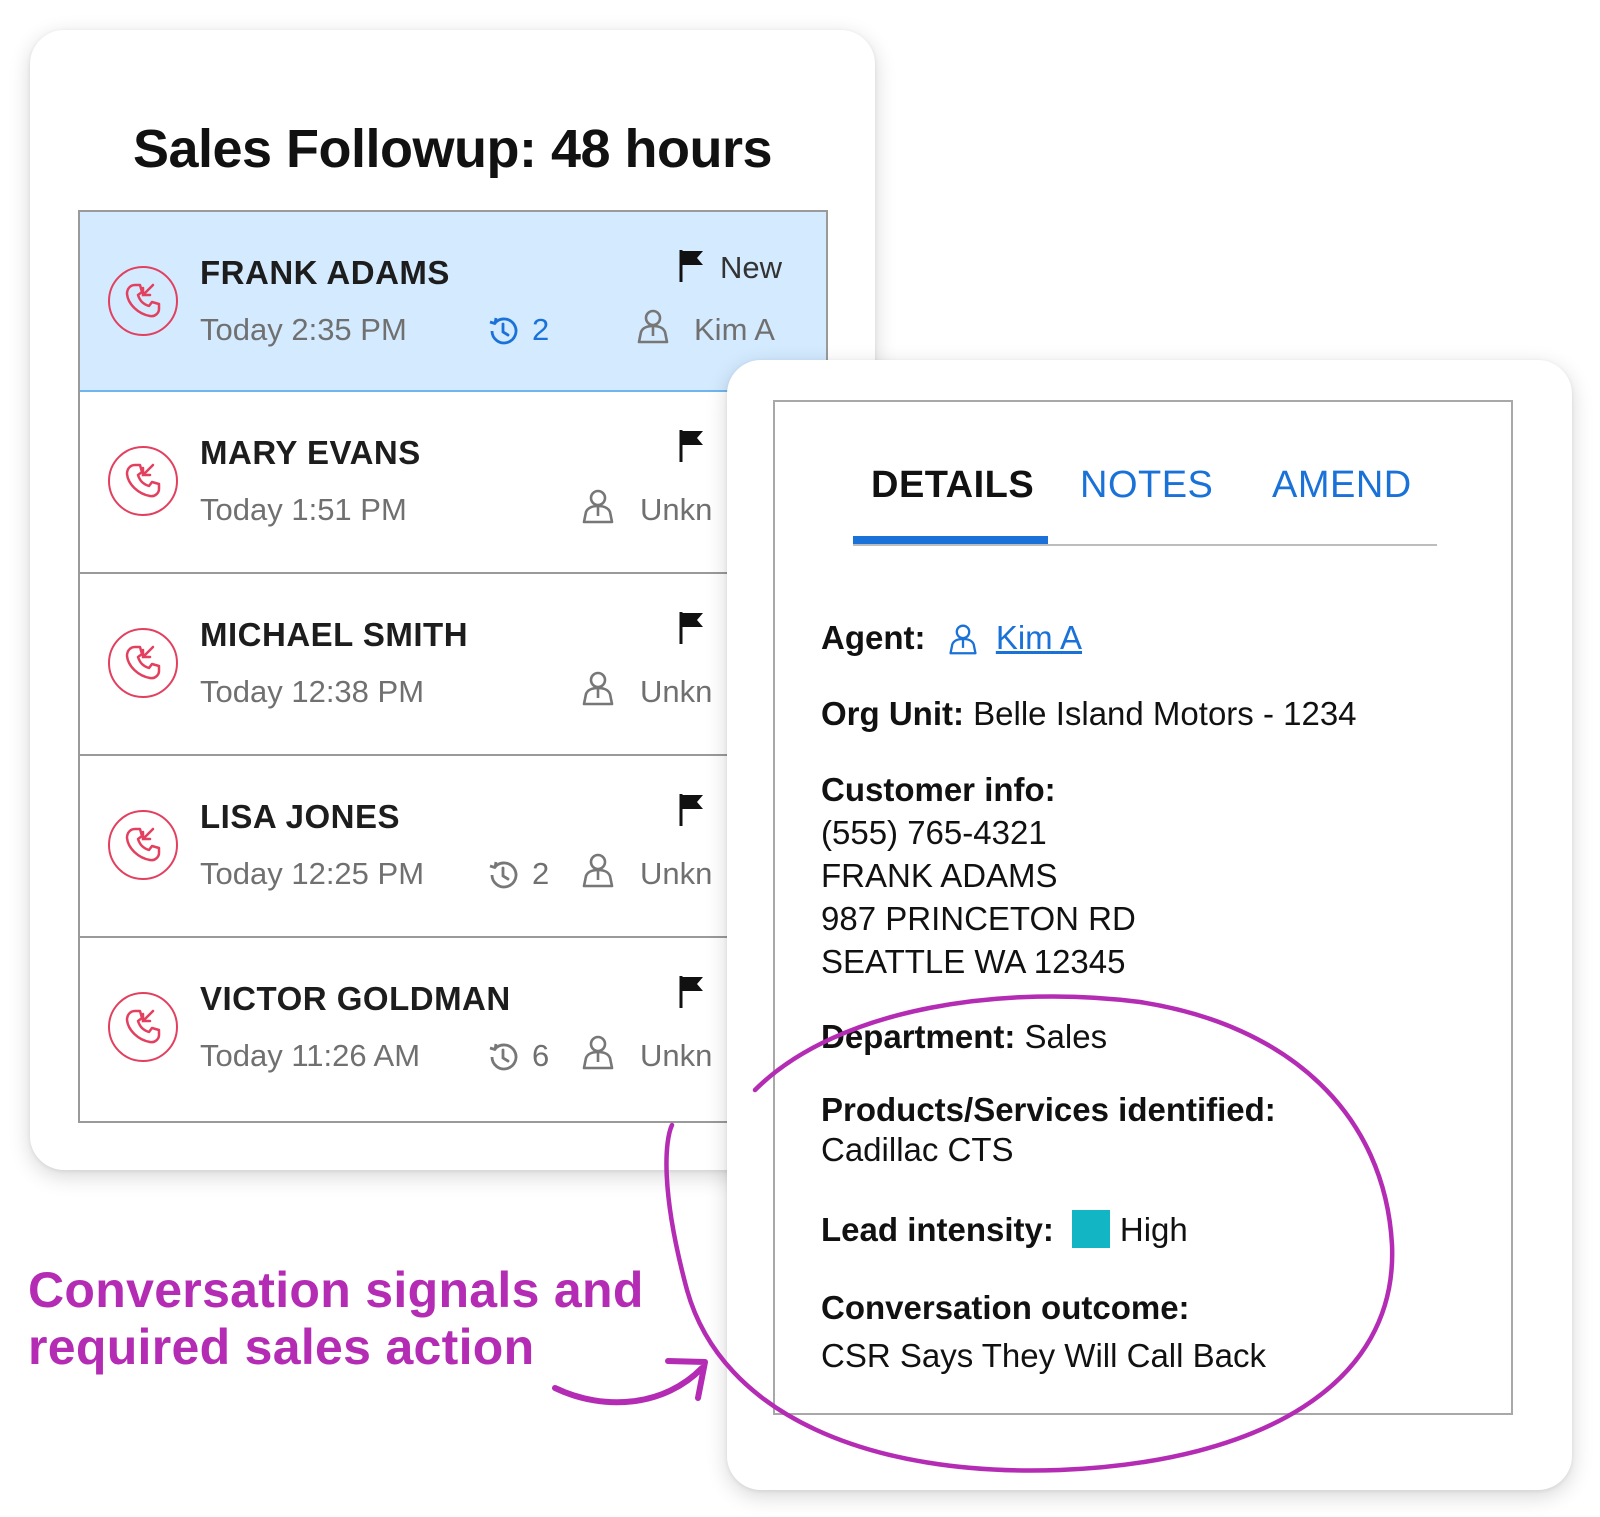 The image size is (1600, 1517). What do you see at coordinates (938, 789) in the screenshot?
I see `customer-info-label: Customer info:` at bounding box center [938, 789].